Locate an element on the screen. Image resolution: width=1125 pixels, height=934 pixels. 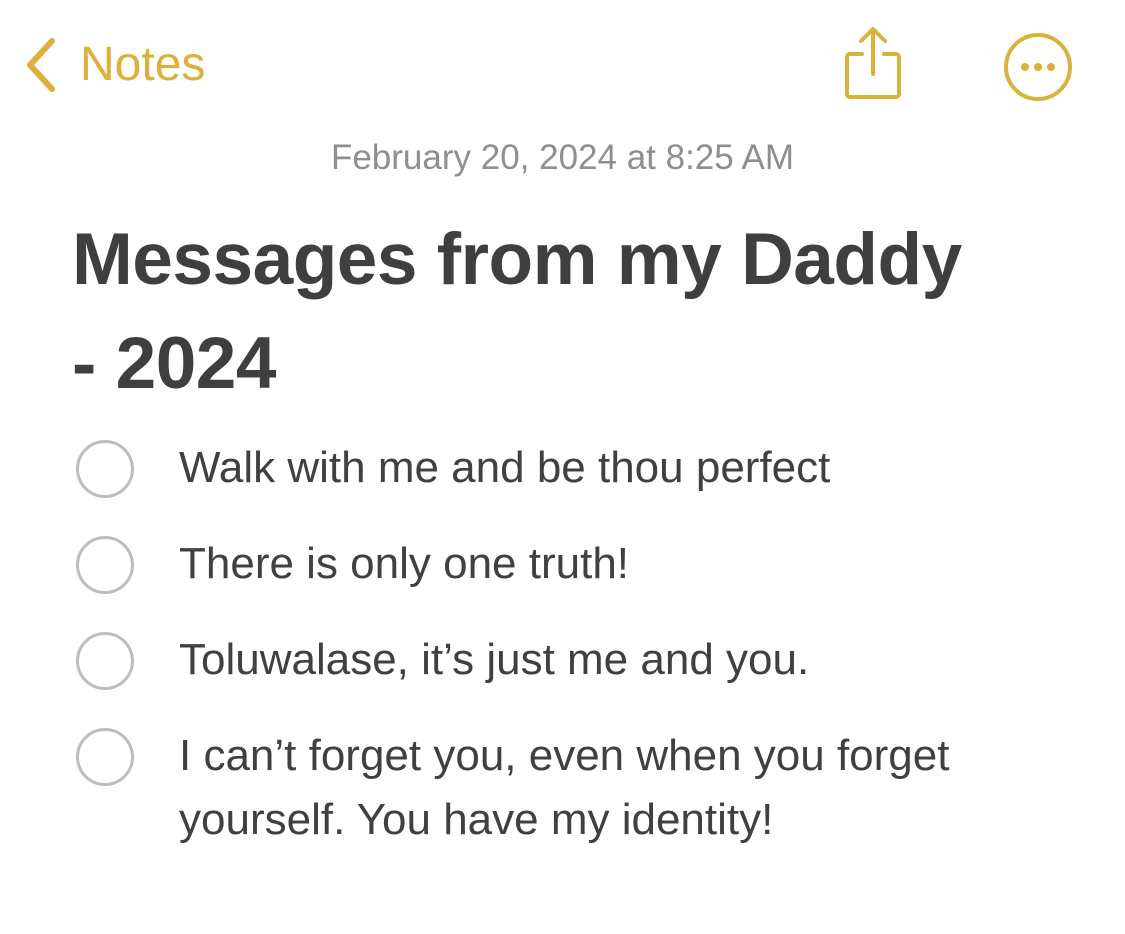
more-options-button is located at coordinates (1038, 67).